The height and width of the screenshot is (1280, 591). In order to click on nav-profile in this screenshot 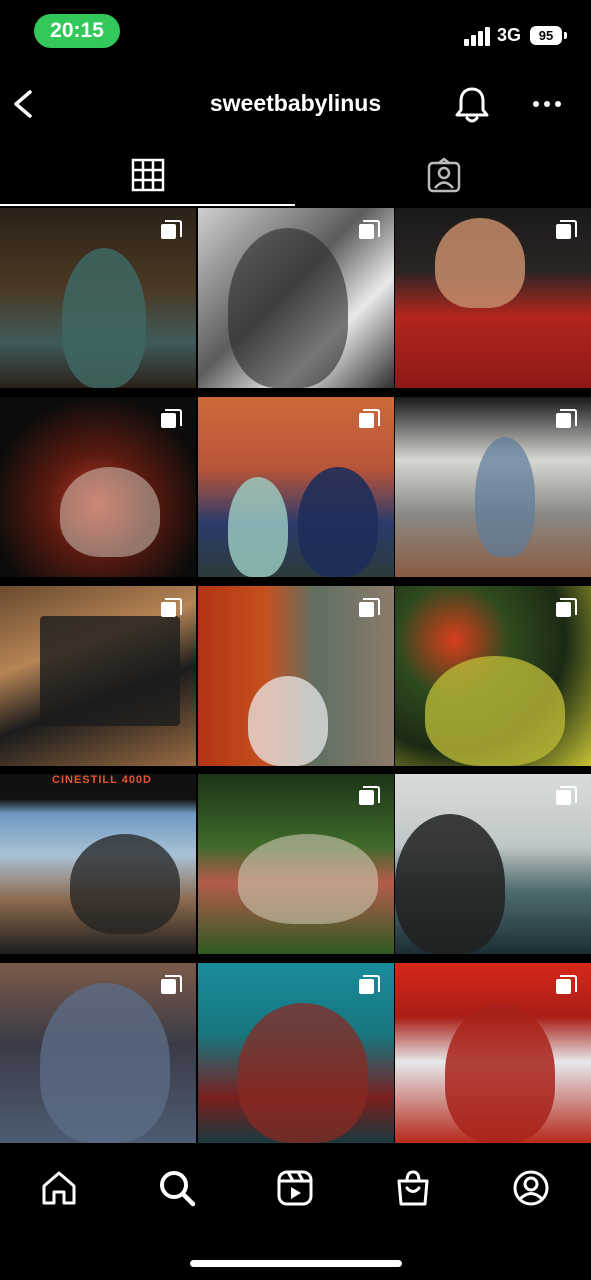, I will do `click(531, 1188)`.